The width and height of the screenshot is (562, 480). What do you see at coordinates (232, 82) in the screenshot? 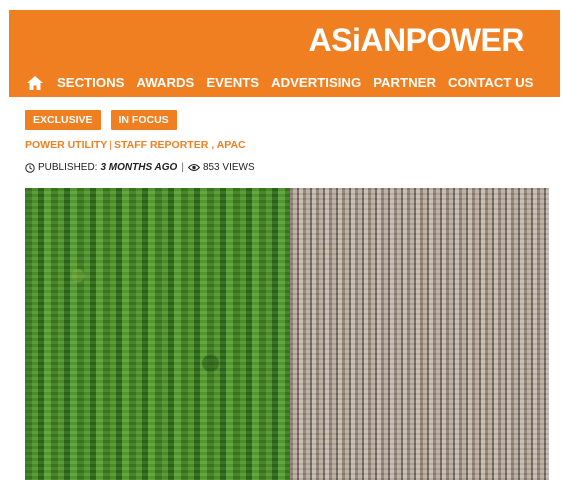
I see `nav-events: EVENTS` at bounding box center [232, 82].